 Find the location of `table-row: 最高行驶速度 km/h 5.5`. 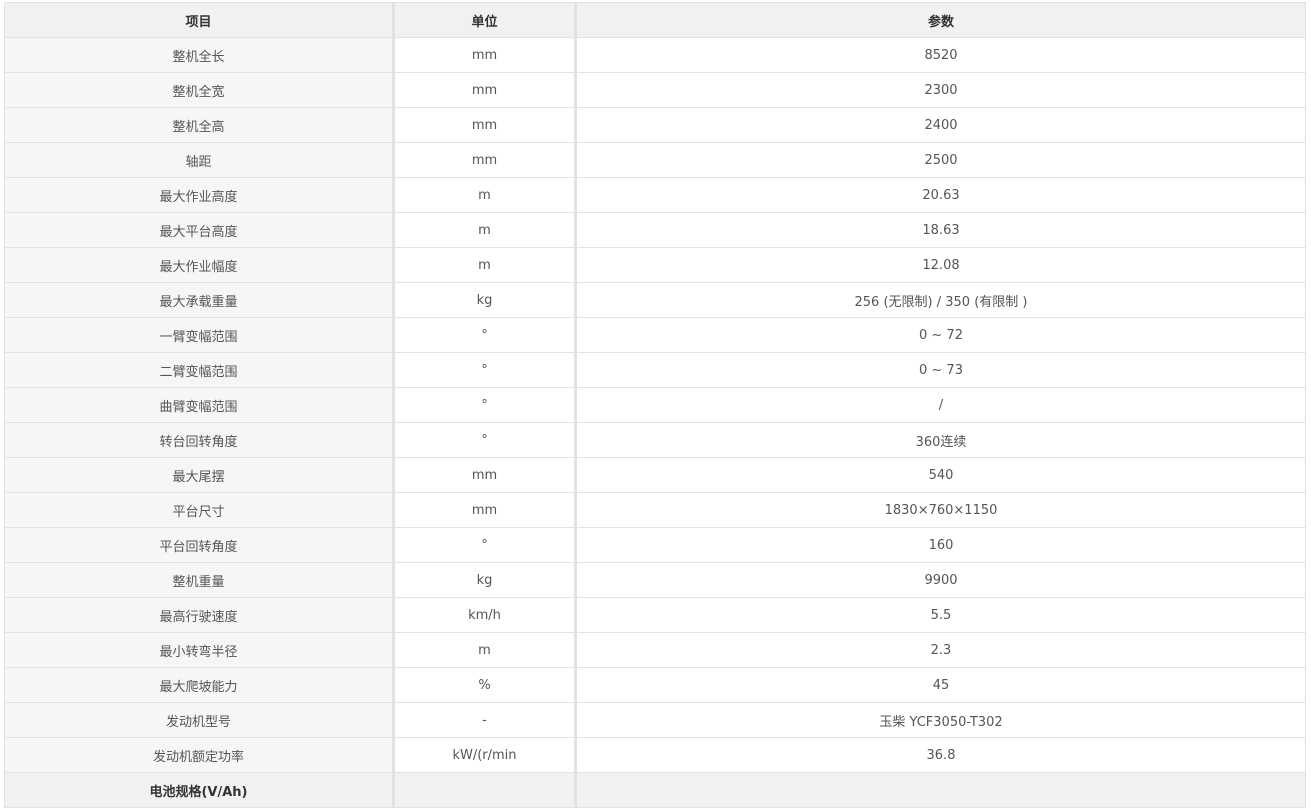

table-row: 最高行驶速度 km/h 5.5 is located at coordinates (655, 615).